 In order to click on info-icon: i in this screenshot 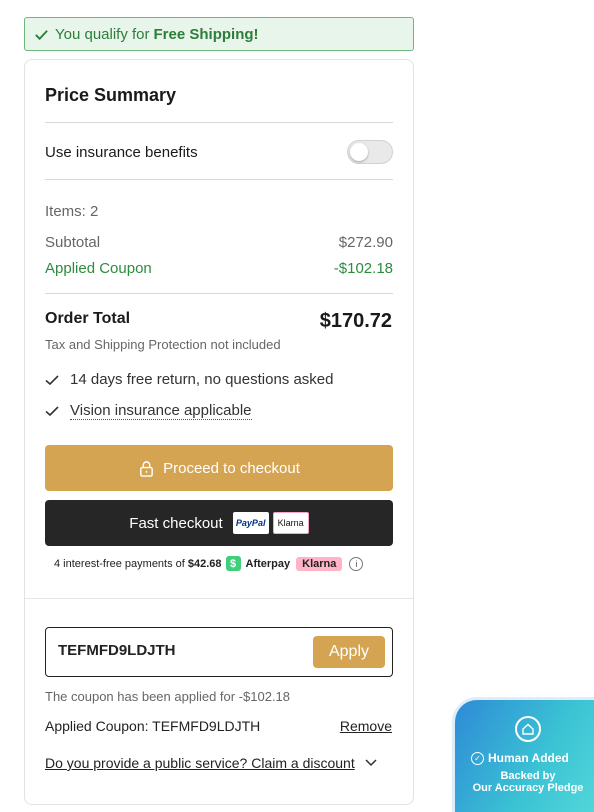, I will do `click(356, 563)`.